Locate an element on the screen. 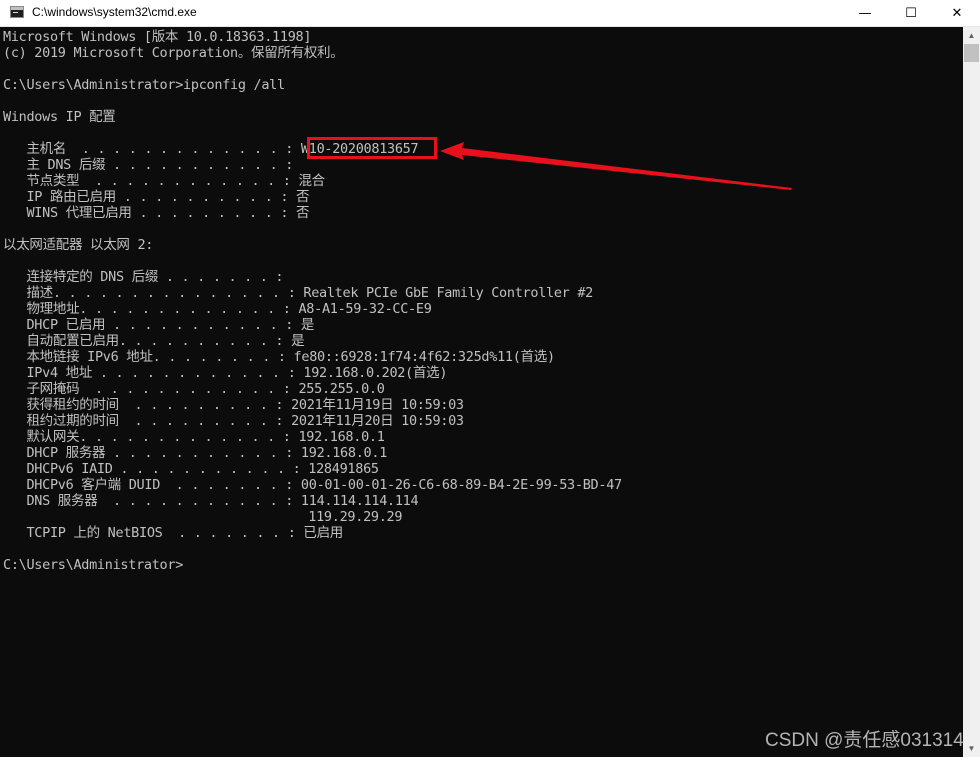 Image resolution: width=980 pixels, height=757 pixels. console-line: 节点类型 . . . . . . . . . . . . : 混合 is located at coordinates (164, 181).